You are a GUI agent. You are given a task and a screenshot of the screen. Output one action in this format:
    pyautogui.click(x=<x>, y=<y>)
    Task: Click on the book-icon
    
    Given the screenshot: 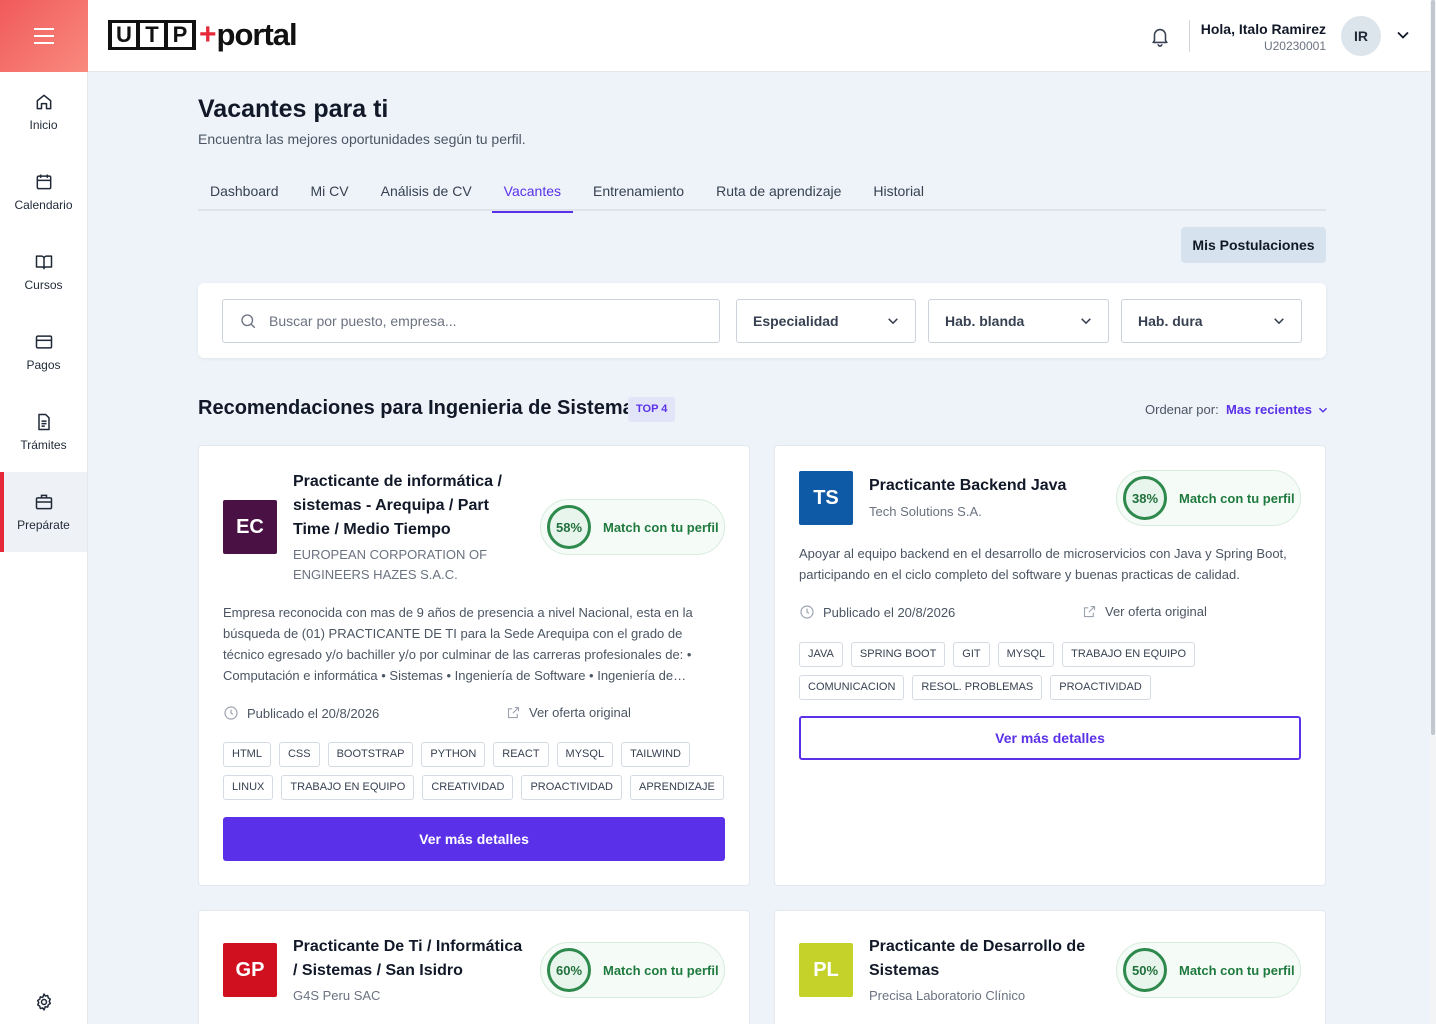 What is the action you would take?
    pyautogui.click(x=43, y=262)
    